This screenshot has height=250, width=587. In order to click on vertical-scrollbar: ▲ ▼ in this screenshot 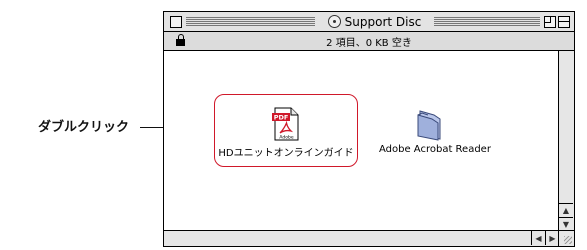, I will do `click(566, 141)`.